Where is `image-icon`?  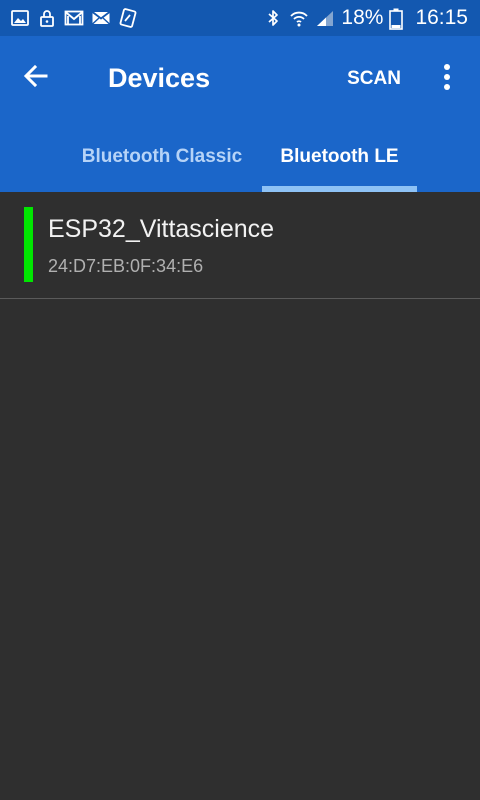
image-icon is located at coordinates (20, 18).